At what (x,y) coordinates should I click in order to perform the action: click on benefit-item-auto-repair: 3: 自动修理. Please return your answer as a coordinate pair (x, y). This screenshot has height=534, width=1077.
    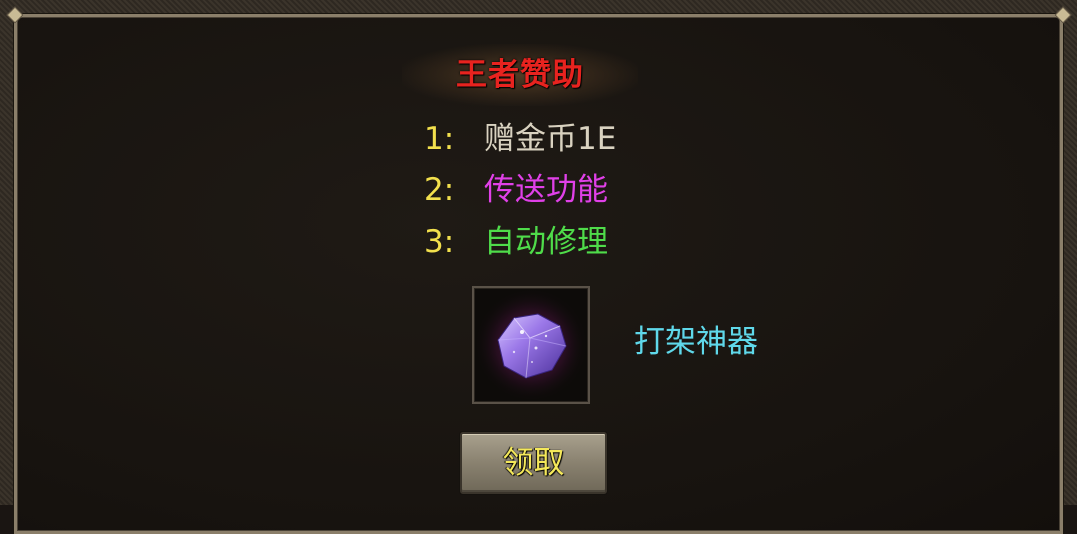
    Looking at the image, I should click on (516, 242).